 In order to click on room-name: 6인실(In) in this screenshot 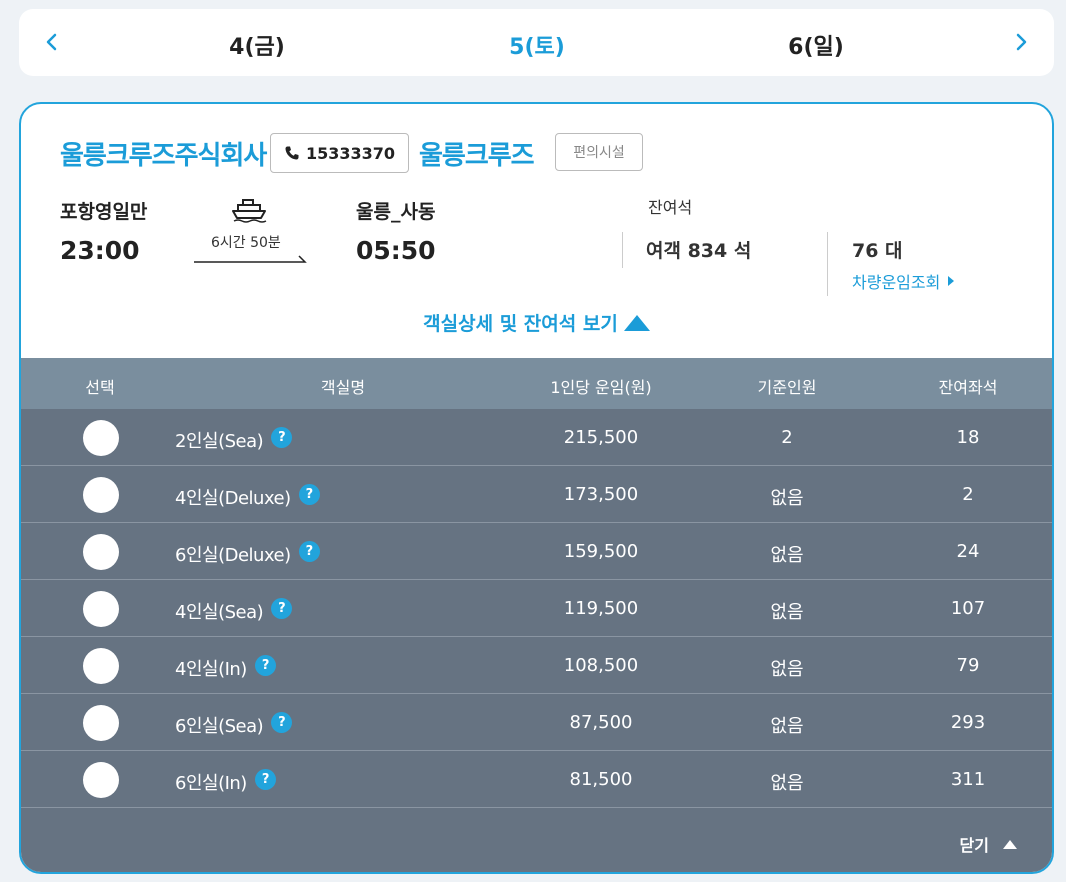, I will do `click(211, 783)`.